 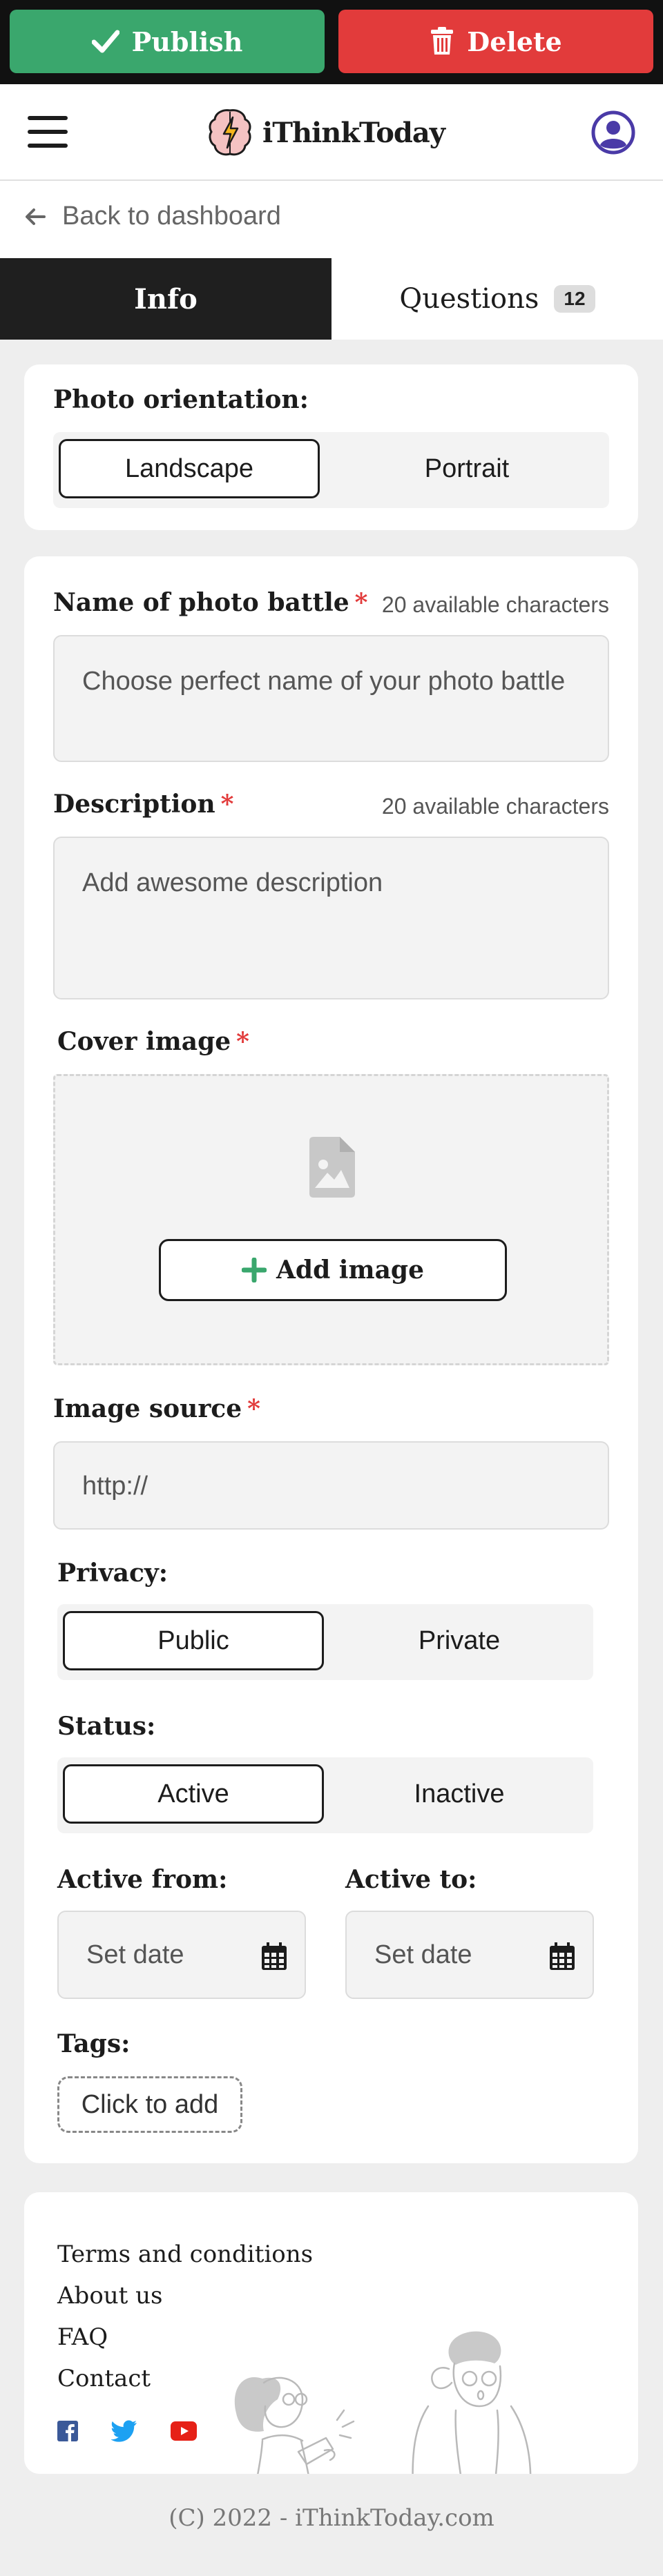 I want to click on privacy-label: Privacy:, so click(x=113, y=1574).